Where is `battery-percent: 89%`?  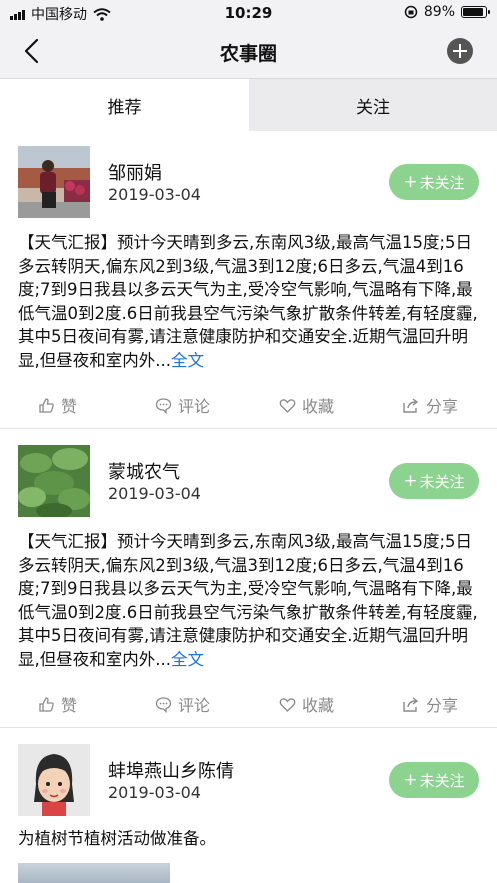
battery-percent: 89% is located at coordinates (439, 12).